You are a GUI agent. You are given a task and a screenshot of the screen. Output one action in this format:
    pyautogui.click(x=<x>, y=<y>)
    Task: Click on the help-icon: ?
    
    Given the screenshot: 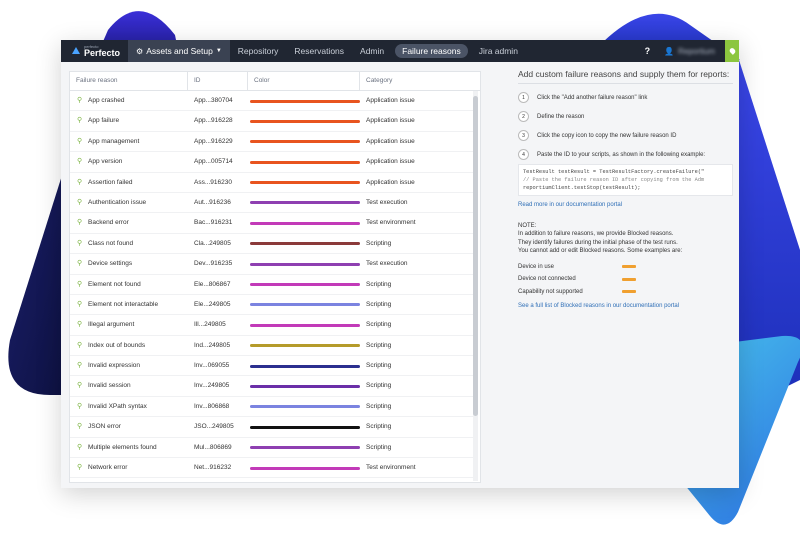 What is the action you would take?
    pyautogui.click(x=648, y=51)
    